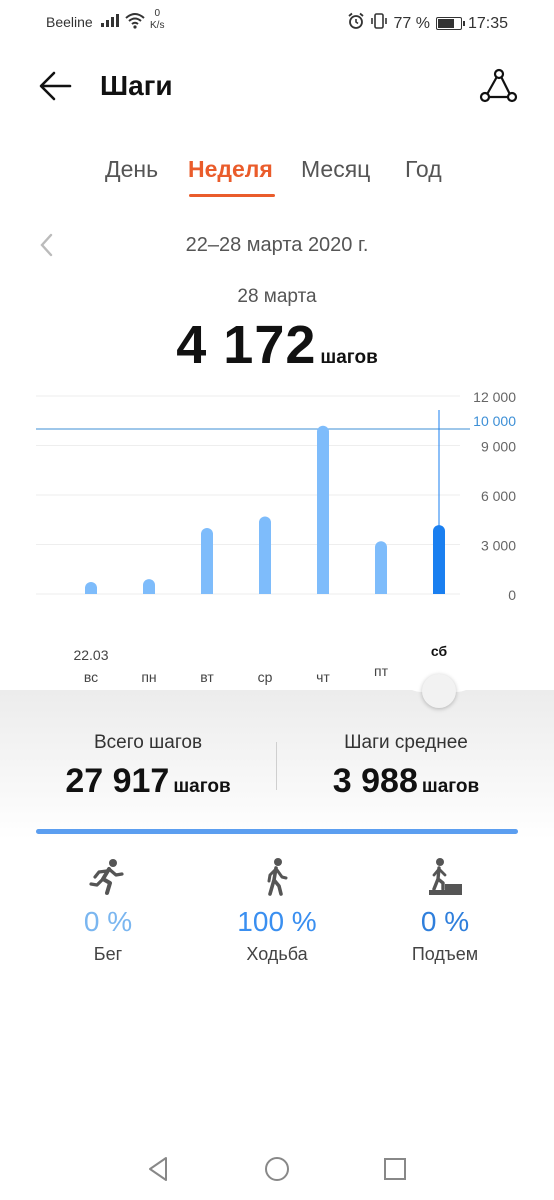 This screenshot has height=1200, width=554. I want to click on vibrate-icon, so click(379, 23).